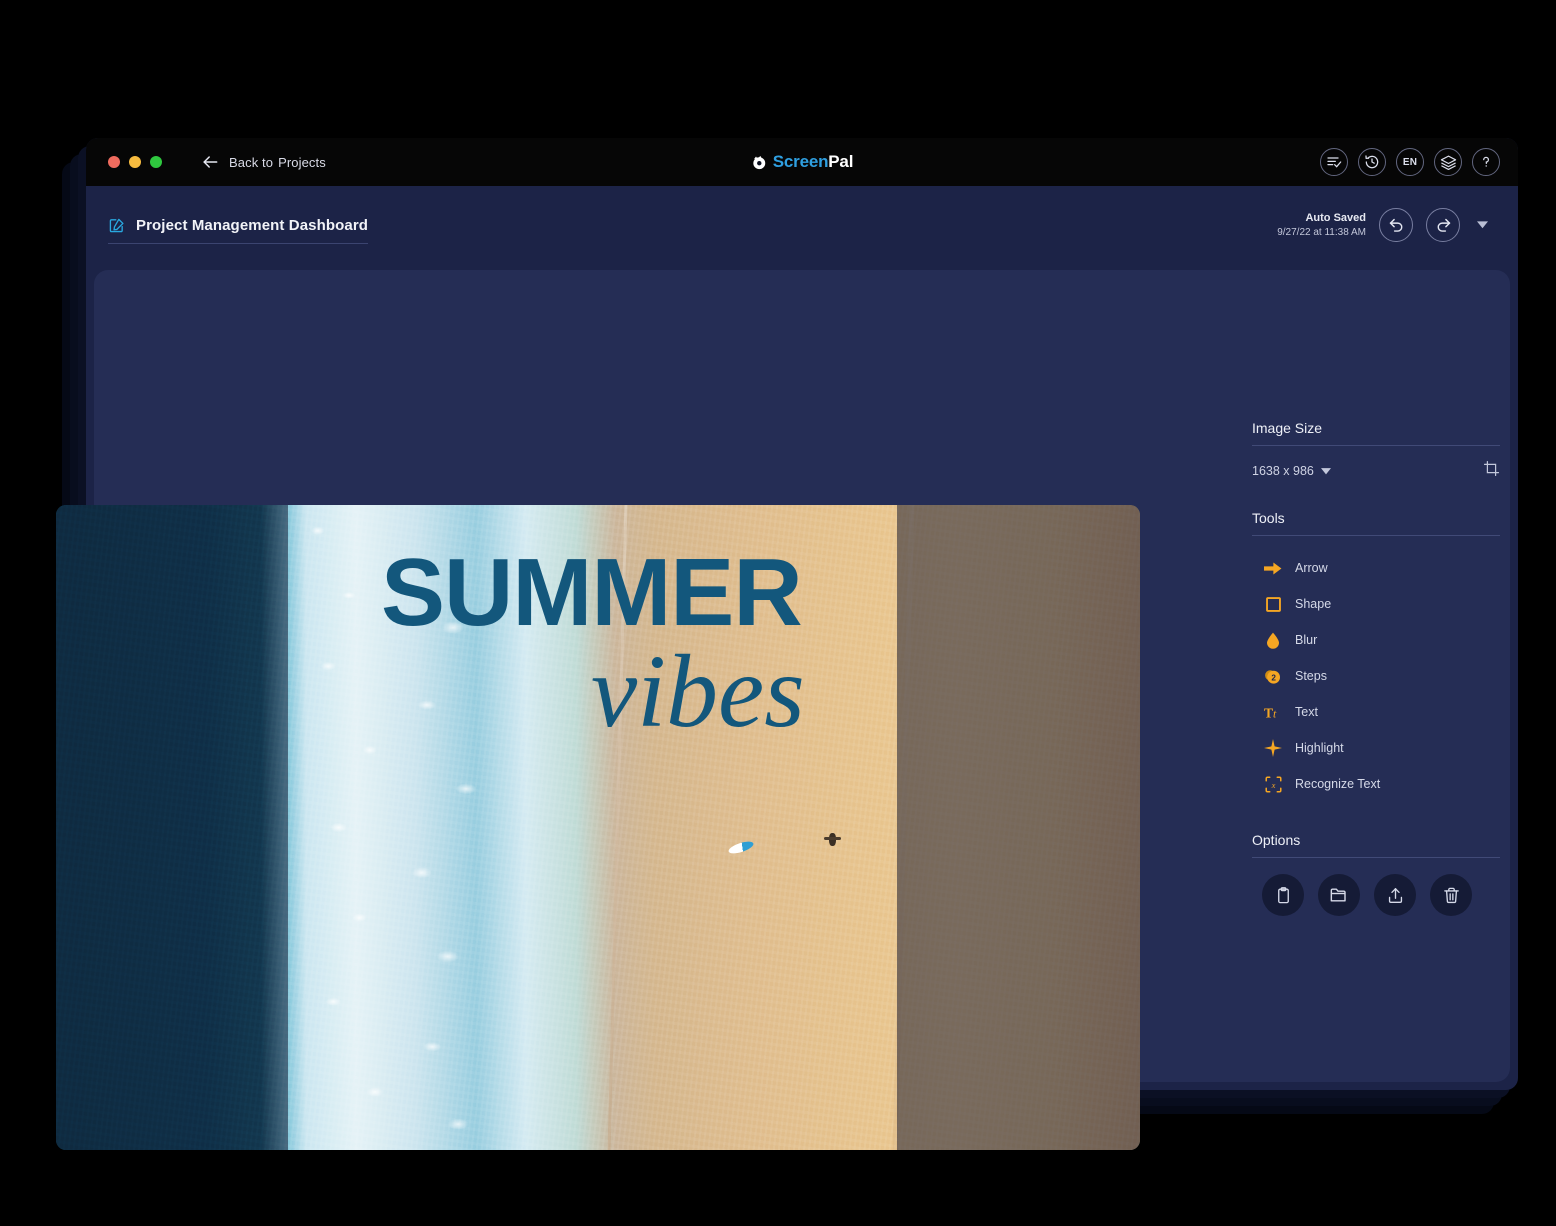  I want to click on tool-label: Steps, so click(1311, 676).